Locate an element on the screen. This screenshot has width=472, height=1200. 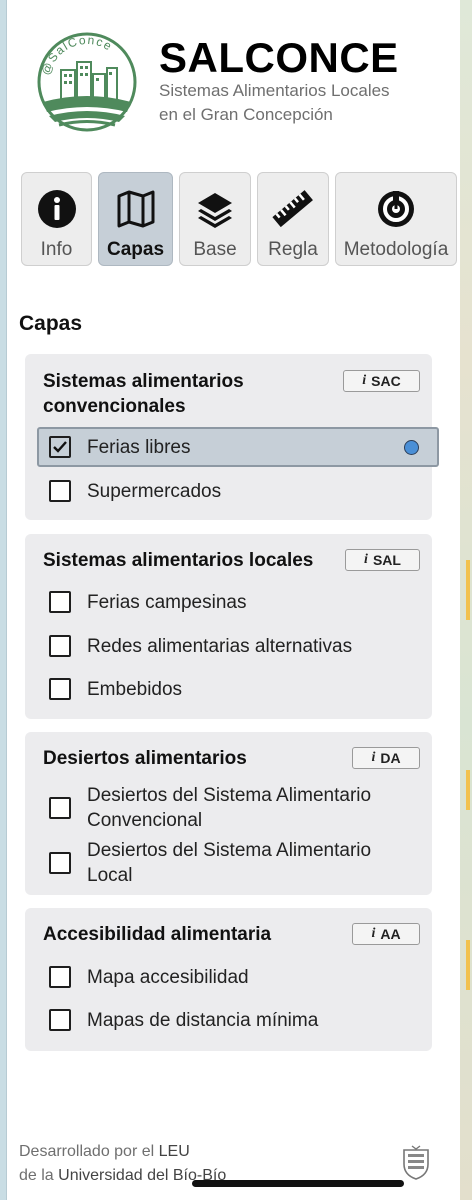
tab-base-label: Base is located at coordinates (215, 249).